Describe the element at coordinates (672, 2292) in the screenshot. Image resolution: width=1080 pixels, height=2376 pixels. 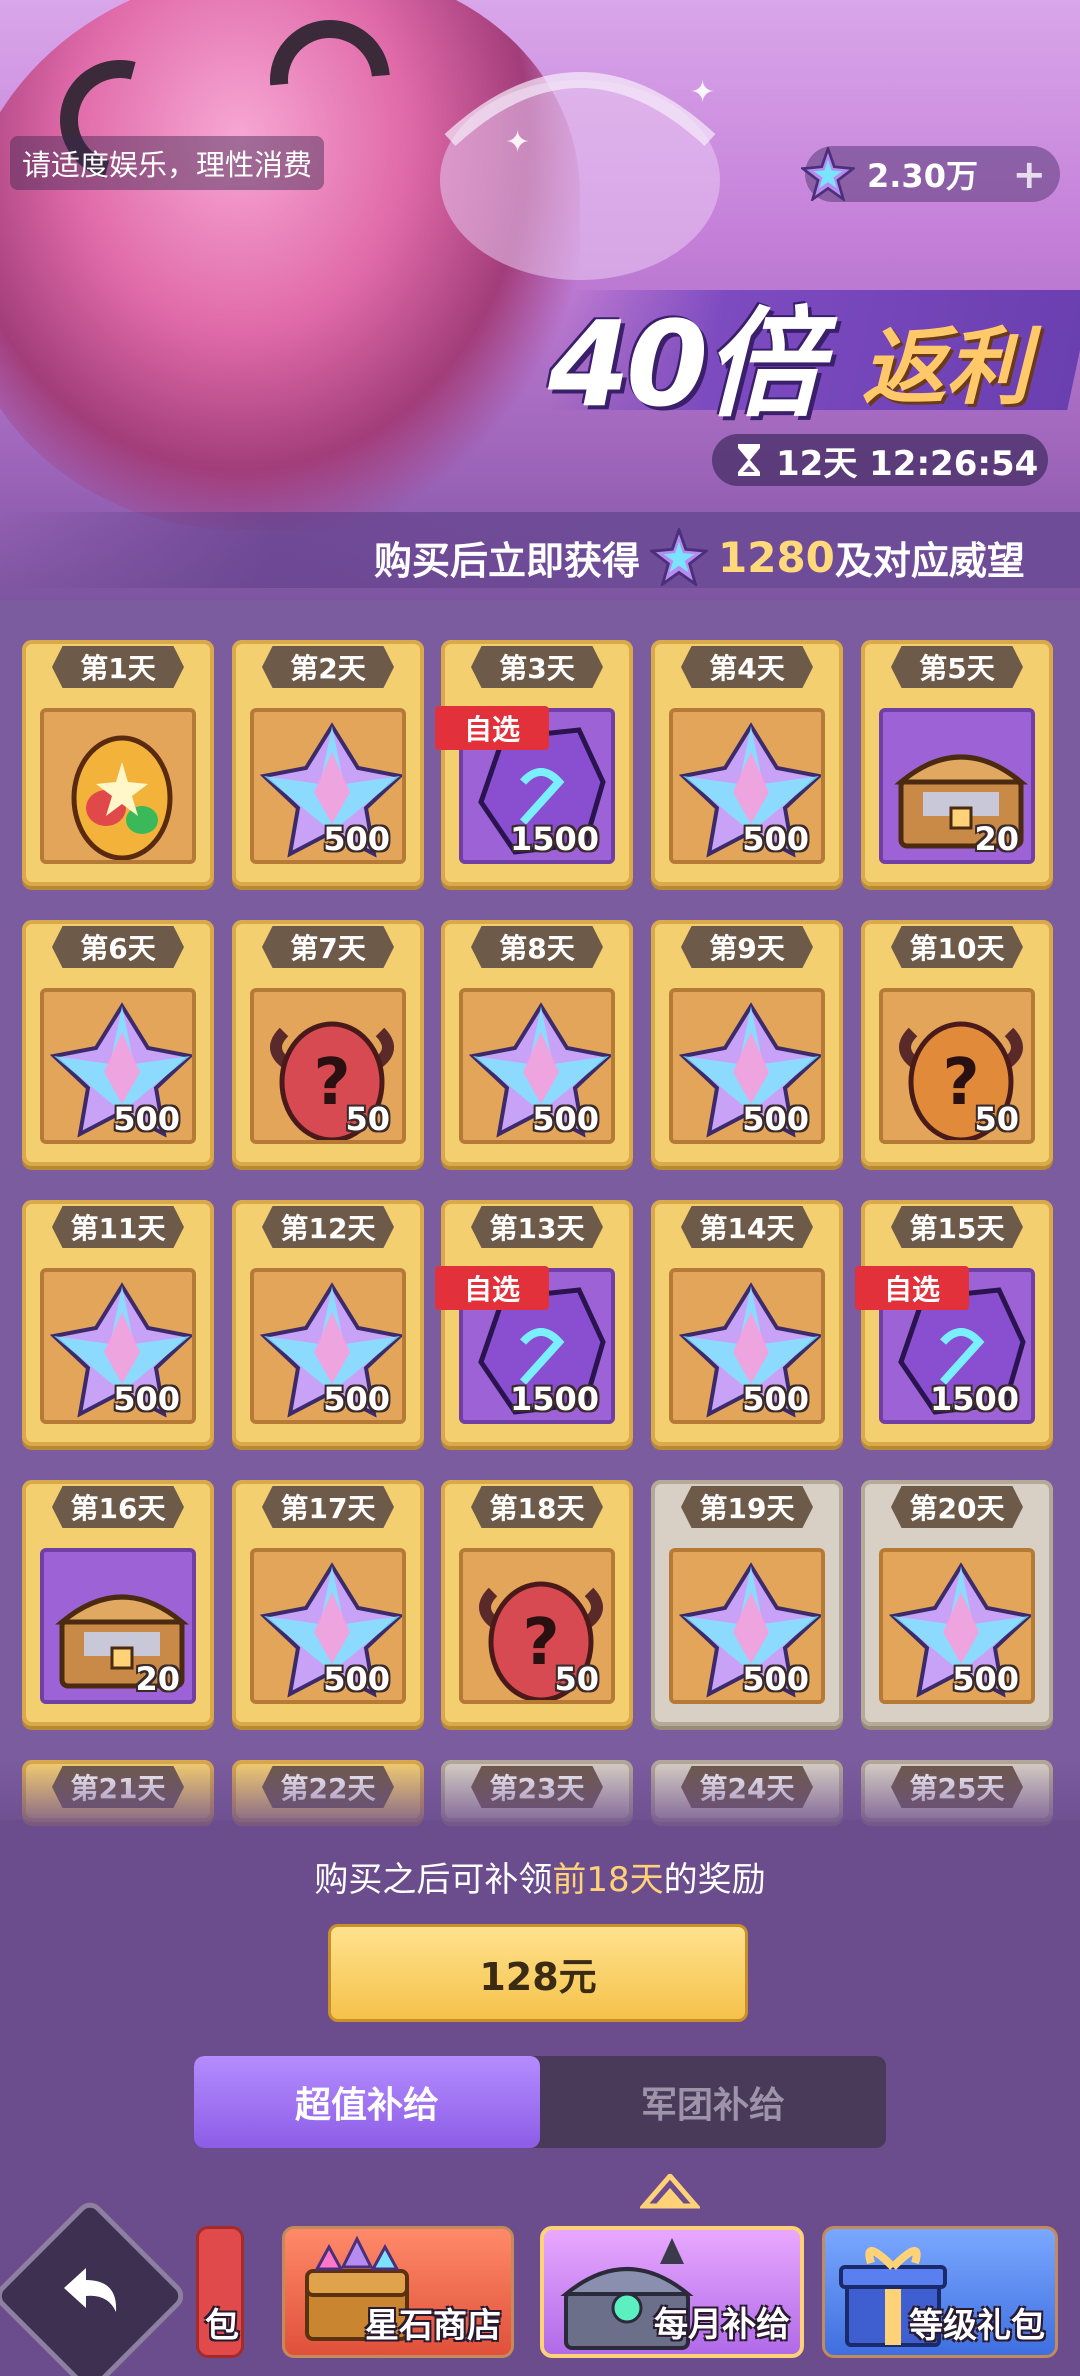
I see `nav-monthly-supply: 每月补给` at that location.